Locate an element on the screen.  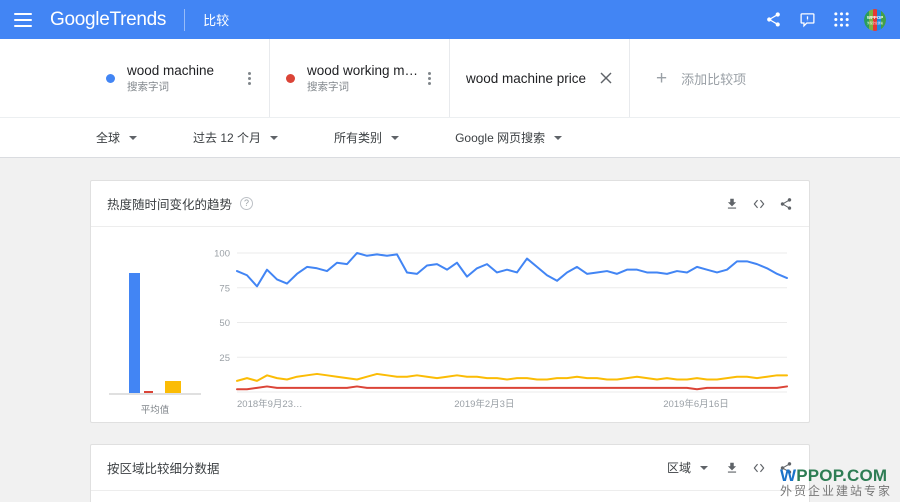
average-caption: 平均值 is located at coordinates (155, 410).